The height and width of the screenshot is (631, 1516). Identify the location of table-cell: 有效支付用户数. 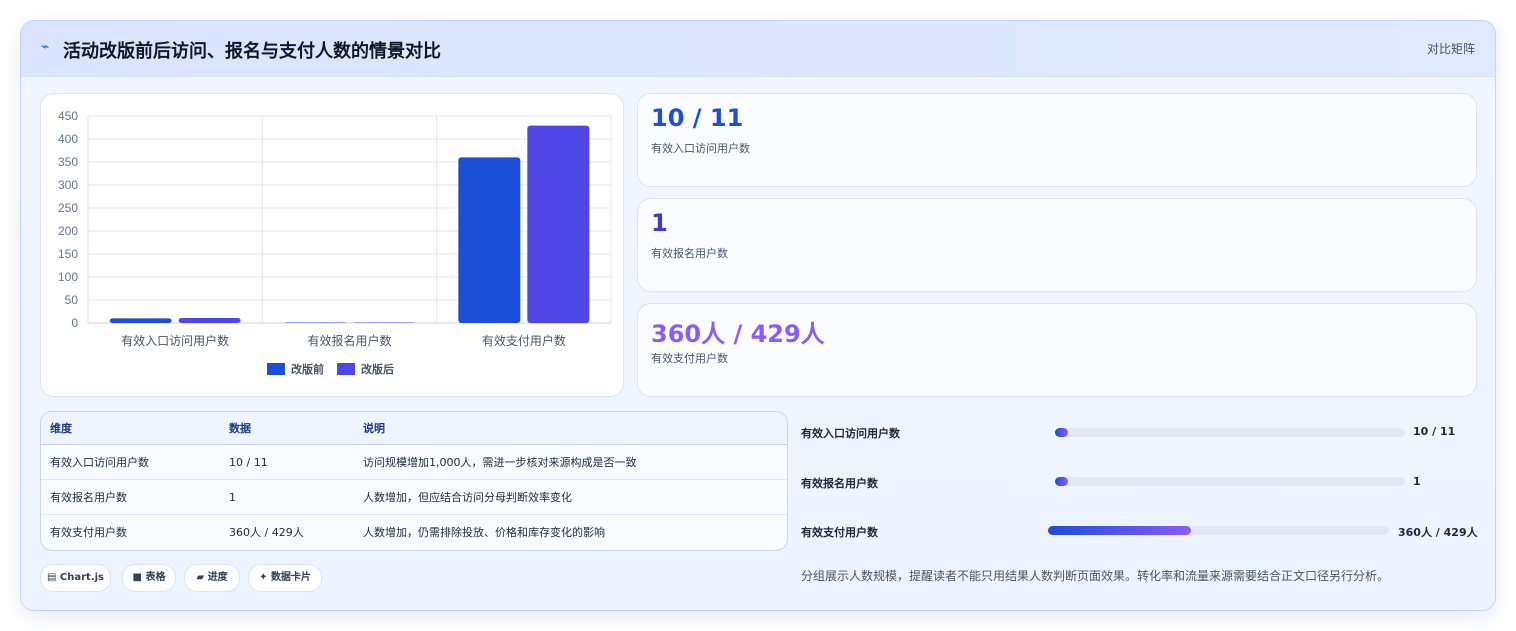
(88, 532).